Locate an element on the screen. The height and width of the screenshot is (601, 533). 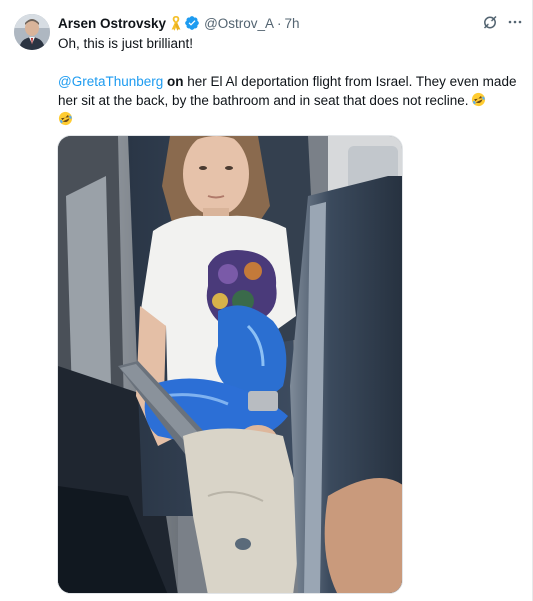
author-display-name: Arsen Ostrovsky is located at coordinates (112, 23).